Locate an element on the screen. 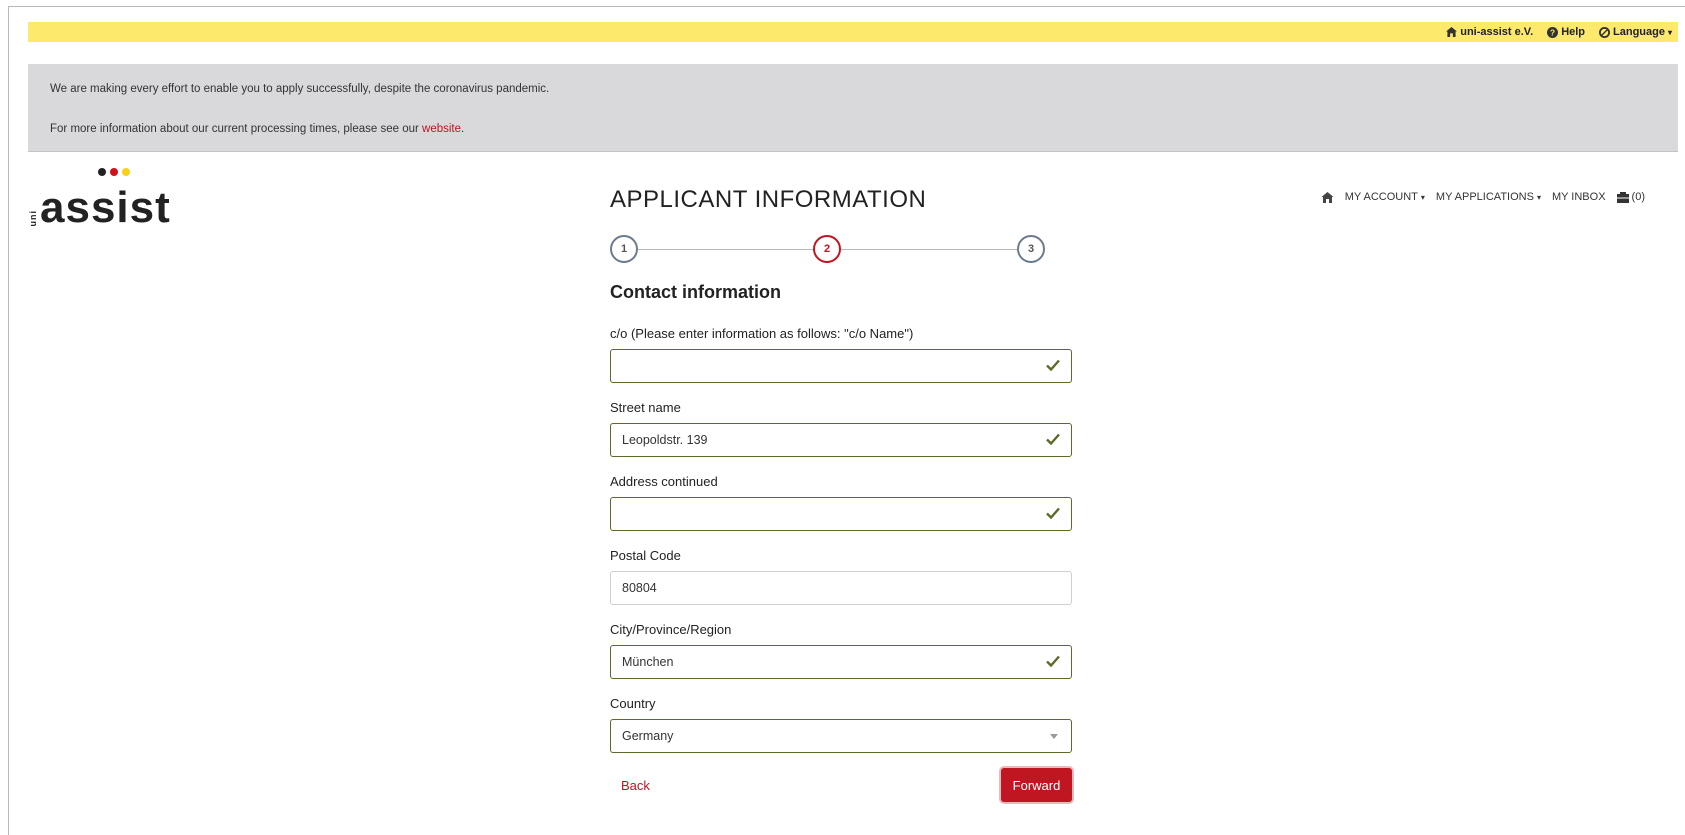 Image resolution: width=1685 pixels, height=835 pixels. cart-icon is located at coordinates (1622, 197).